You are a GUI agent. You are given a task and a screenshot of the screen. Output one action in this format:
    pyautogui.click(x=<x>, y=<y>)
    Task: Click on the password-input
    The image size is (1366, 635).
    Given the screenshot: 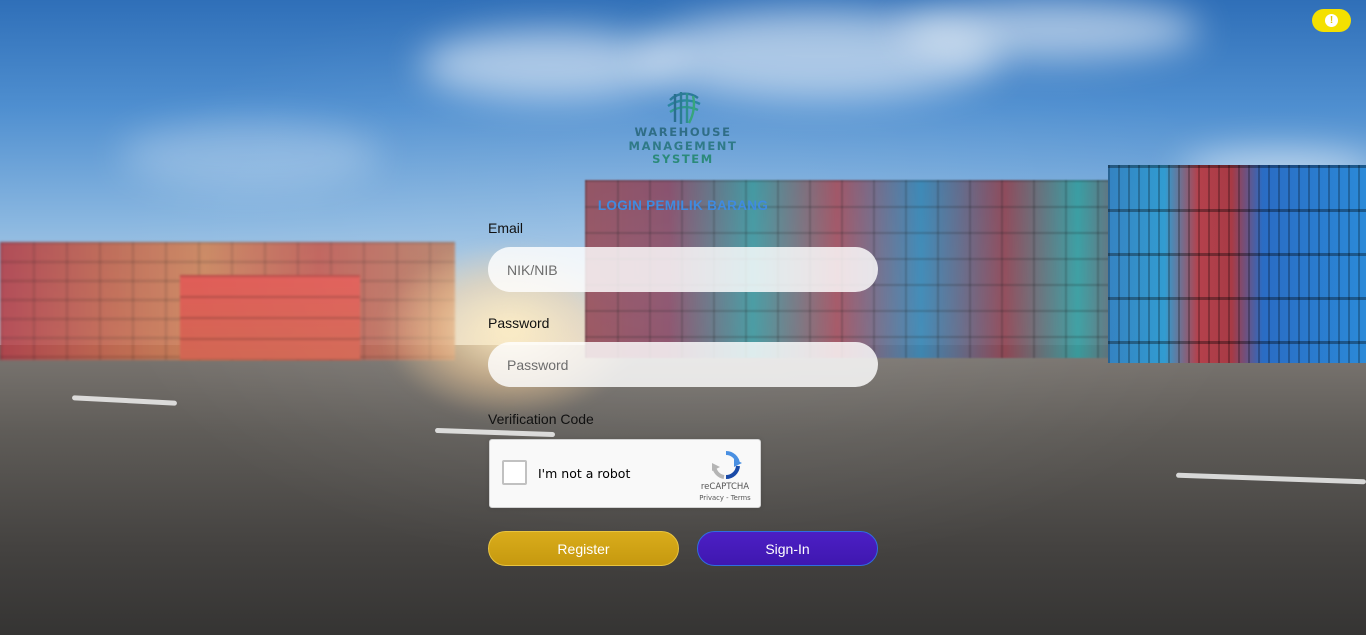 What is the action you would take?
    pyautogui.click(x=683, y=364)
    